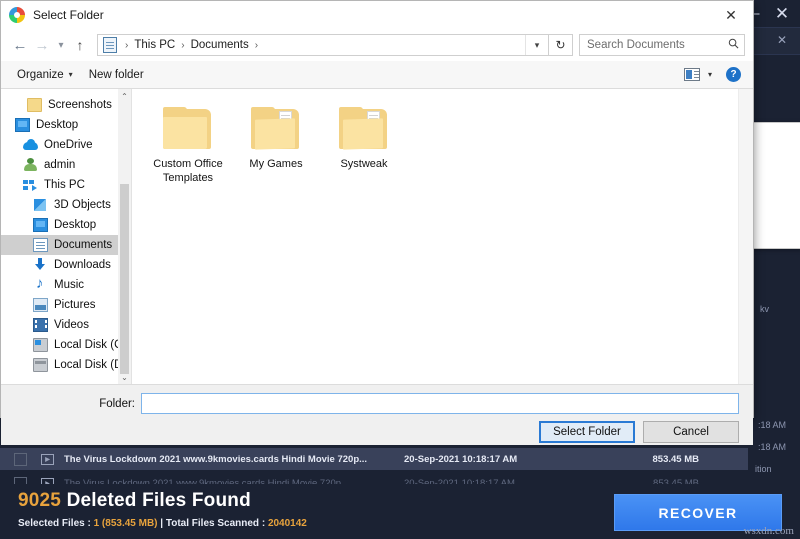  I want to click on breadcrumb: › This PC › Documents › ▾, so click(323, 45).